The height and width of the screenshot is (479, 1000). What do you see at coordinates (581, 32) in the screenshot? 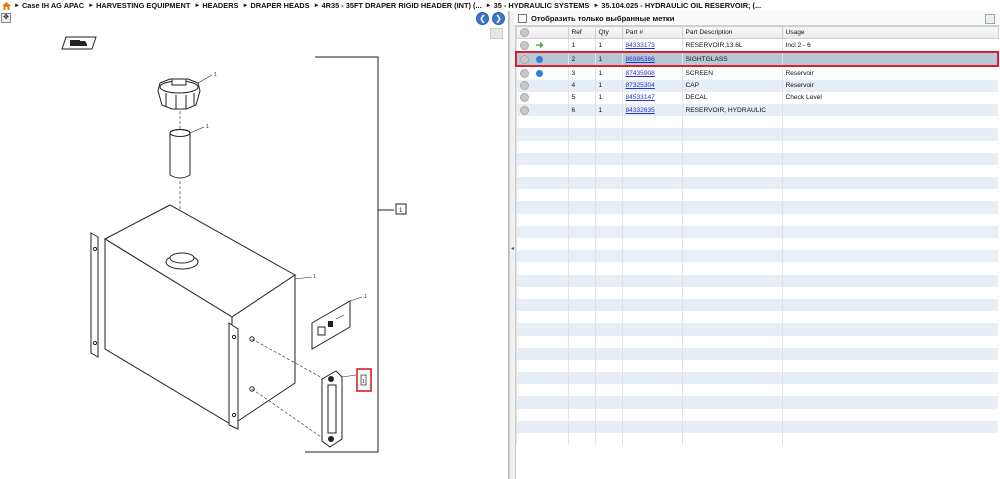
I see `column-header-ref: Ref` at bounding box center [581, 32].